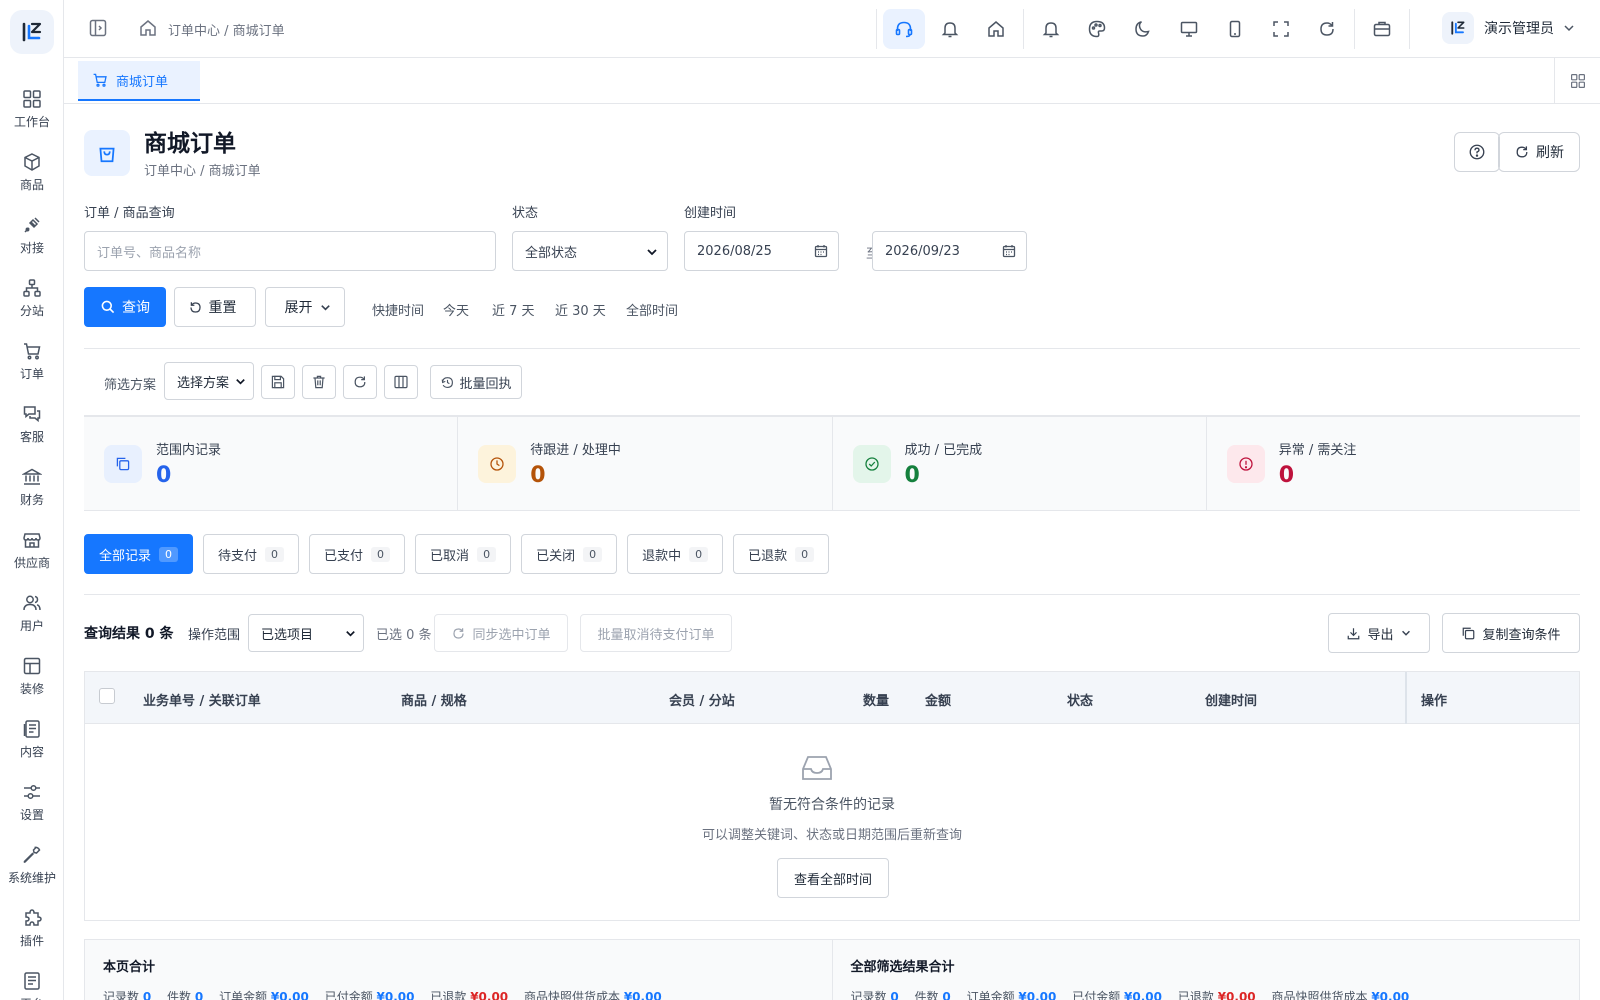 The width and height of the screenshot is (1600, 1000). What do you see at coordinates (202, 699) in the screenshot?
I see `column-header: 业务单号 / 关联订单` at bounding box center [202, 699].